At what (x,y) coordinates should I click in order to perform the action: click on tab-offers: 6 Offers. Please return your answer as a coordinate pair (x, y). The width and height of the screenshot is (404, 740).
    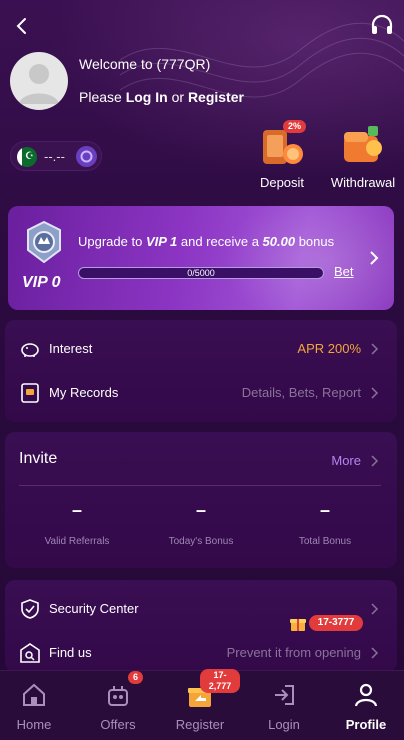
    Looking at the image, I should click on (118, 705).